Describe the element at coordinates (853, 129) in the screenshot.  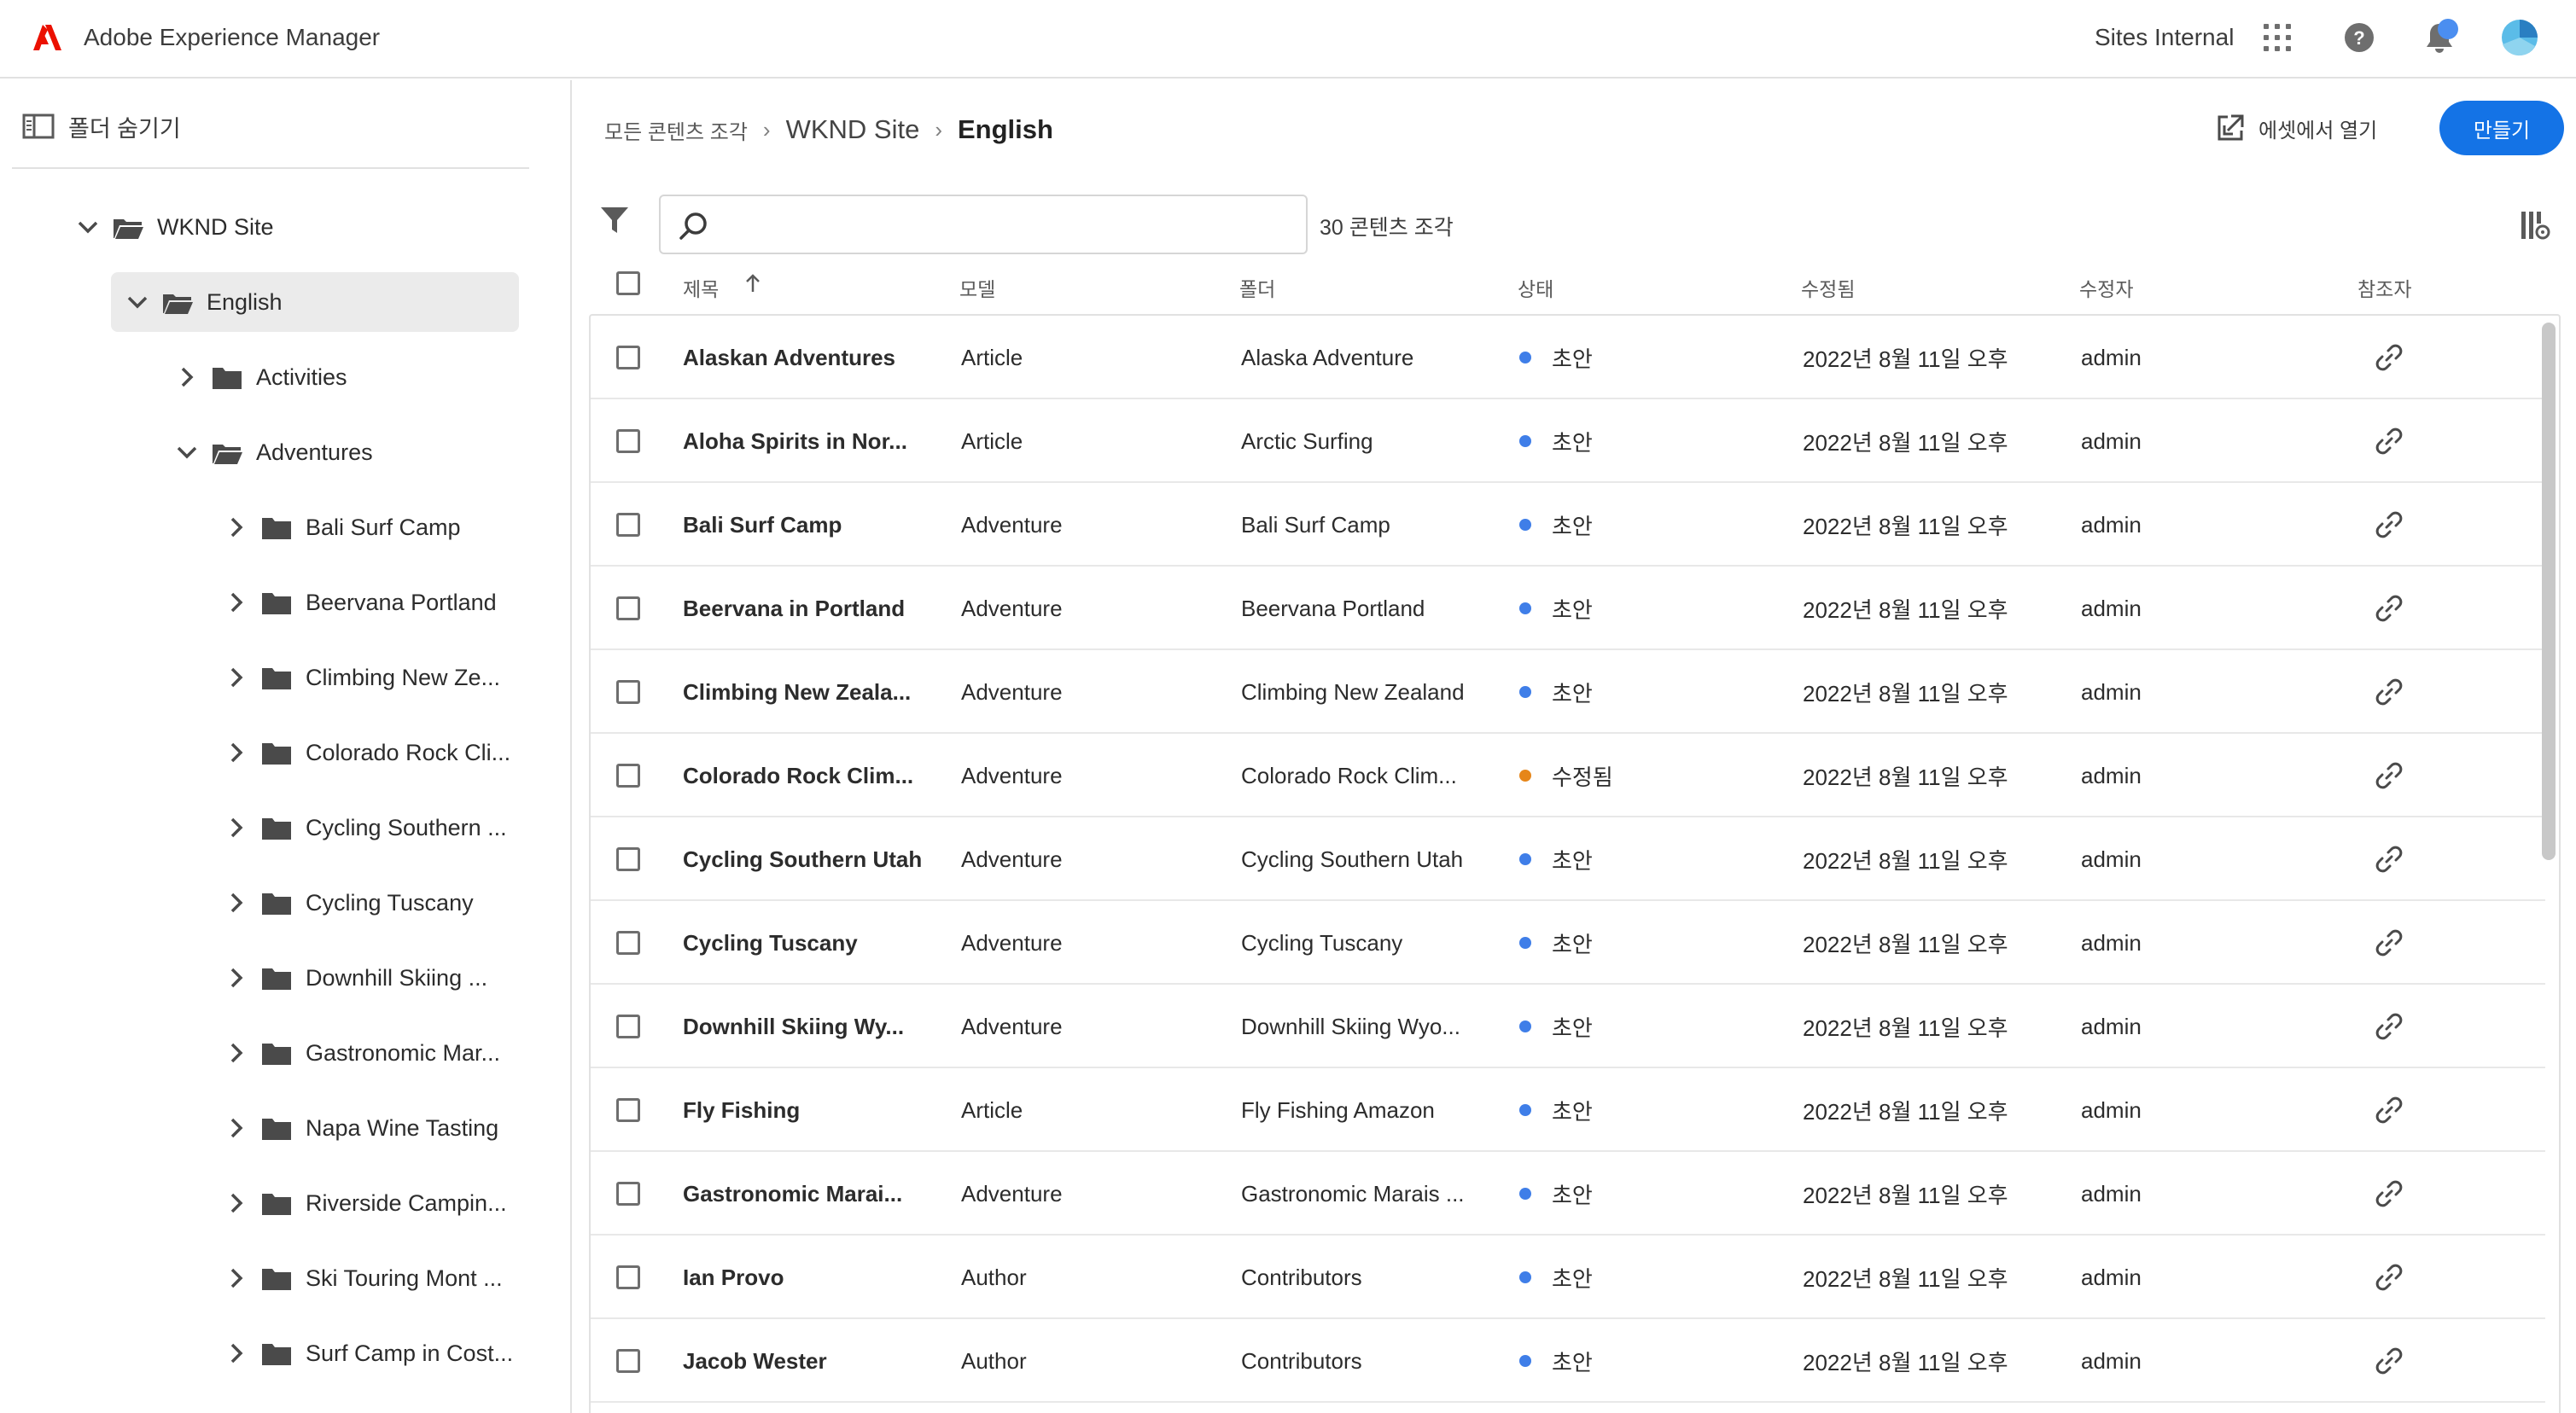
I see `breadcrumb-site: WKND Site` at that location.